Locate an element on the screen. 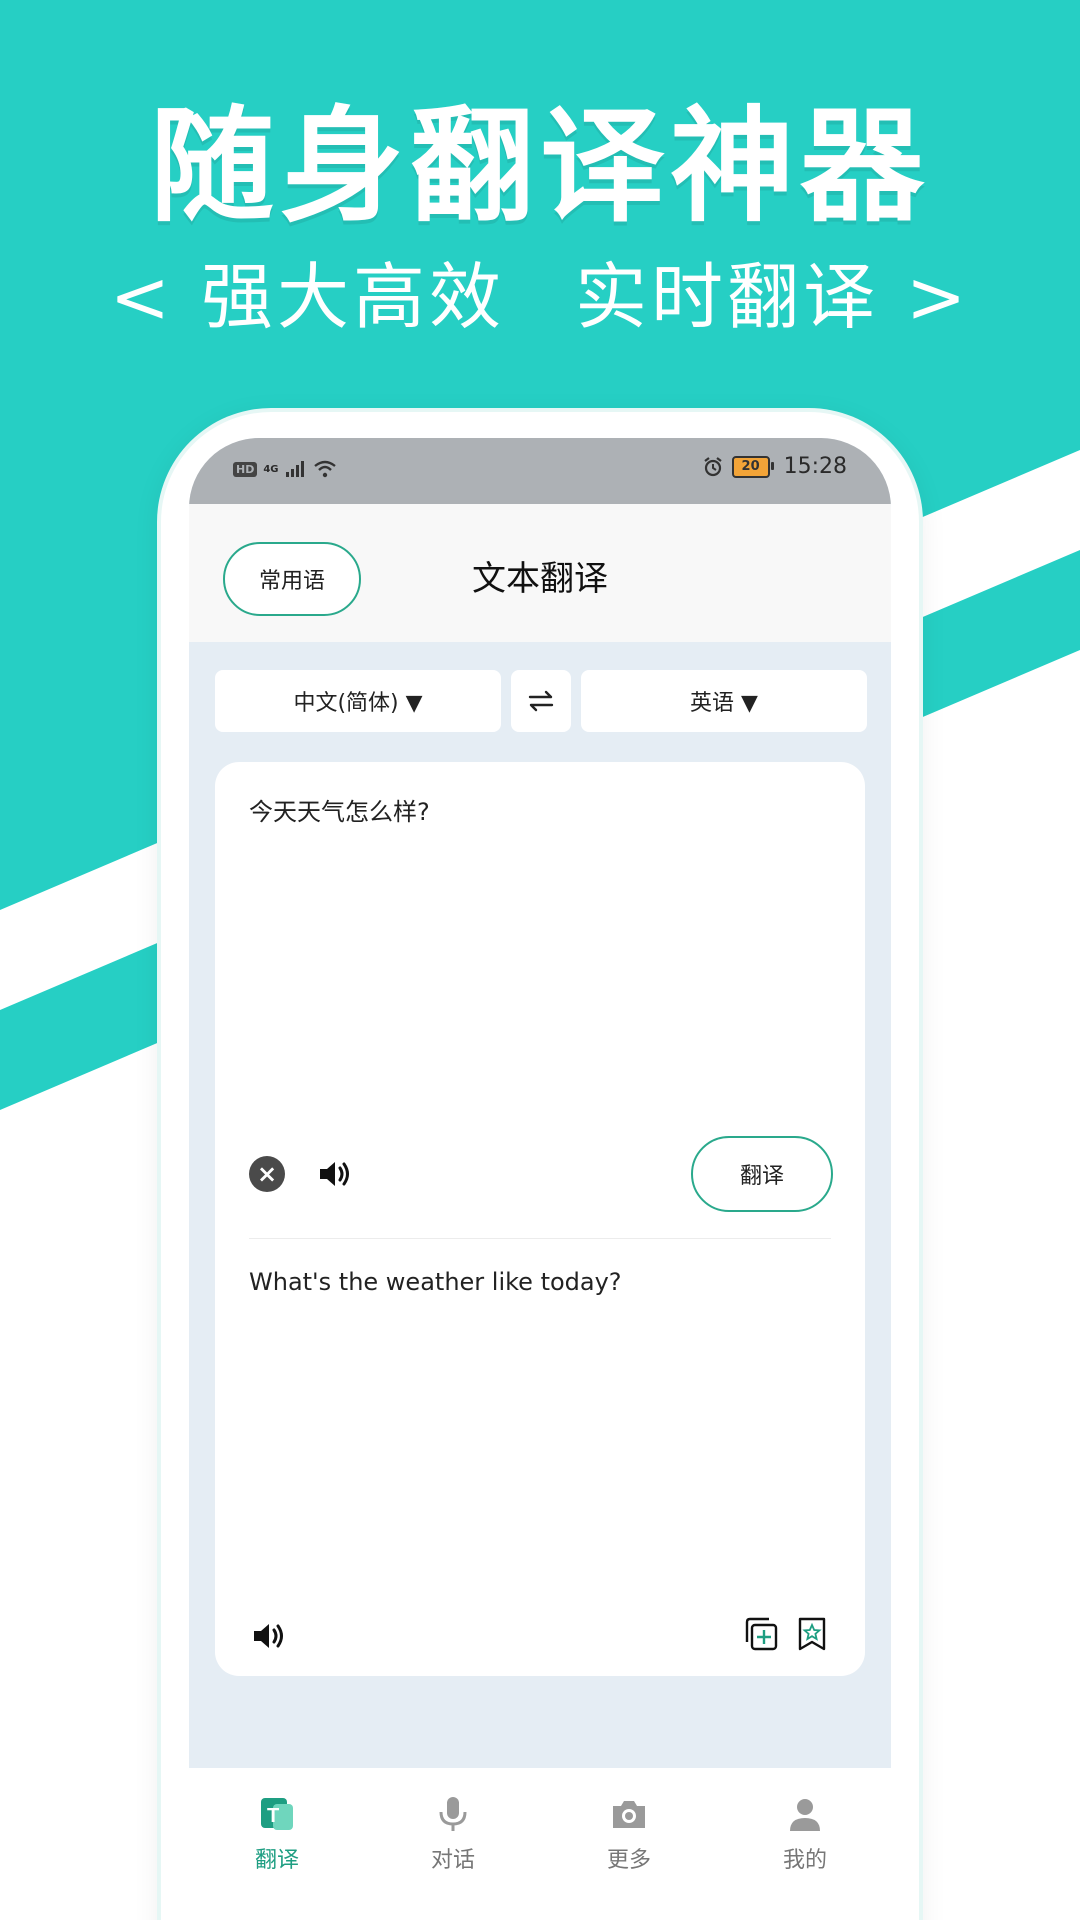  translate-icon: T is located at coordinates (277, 1814).